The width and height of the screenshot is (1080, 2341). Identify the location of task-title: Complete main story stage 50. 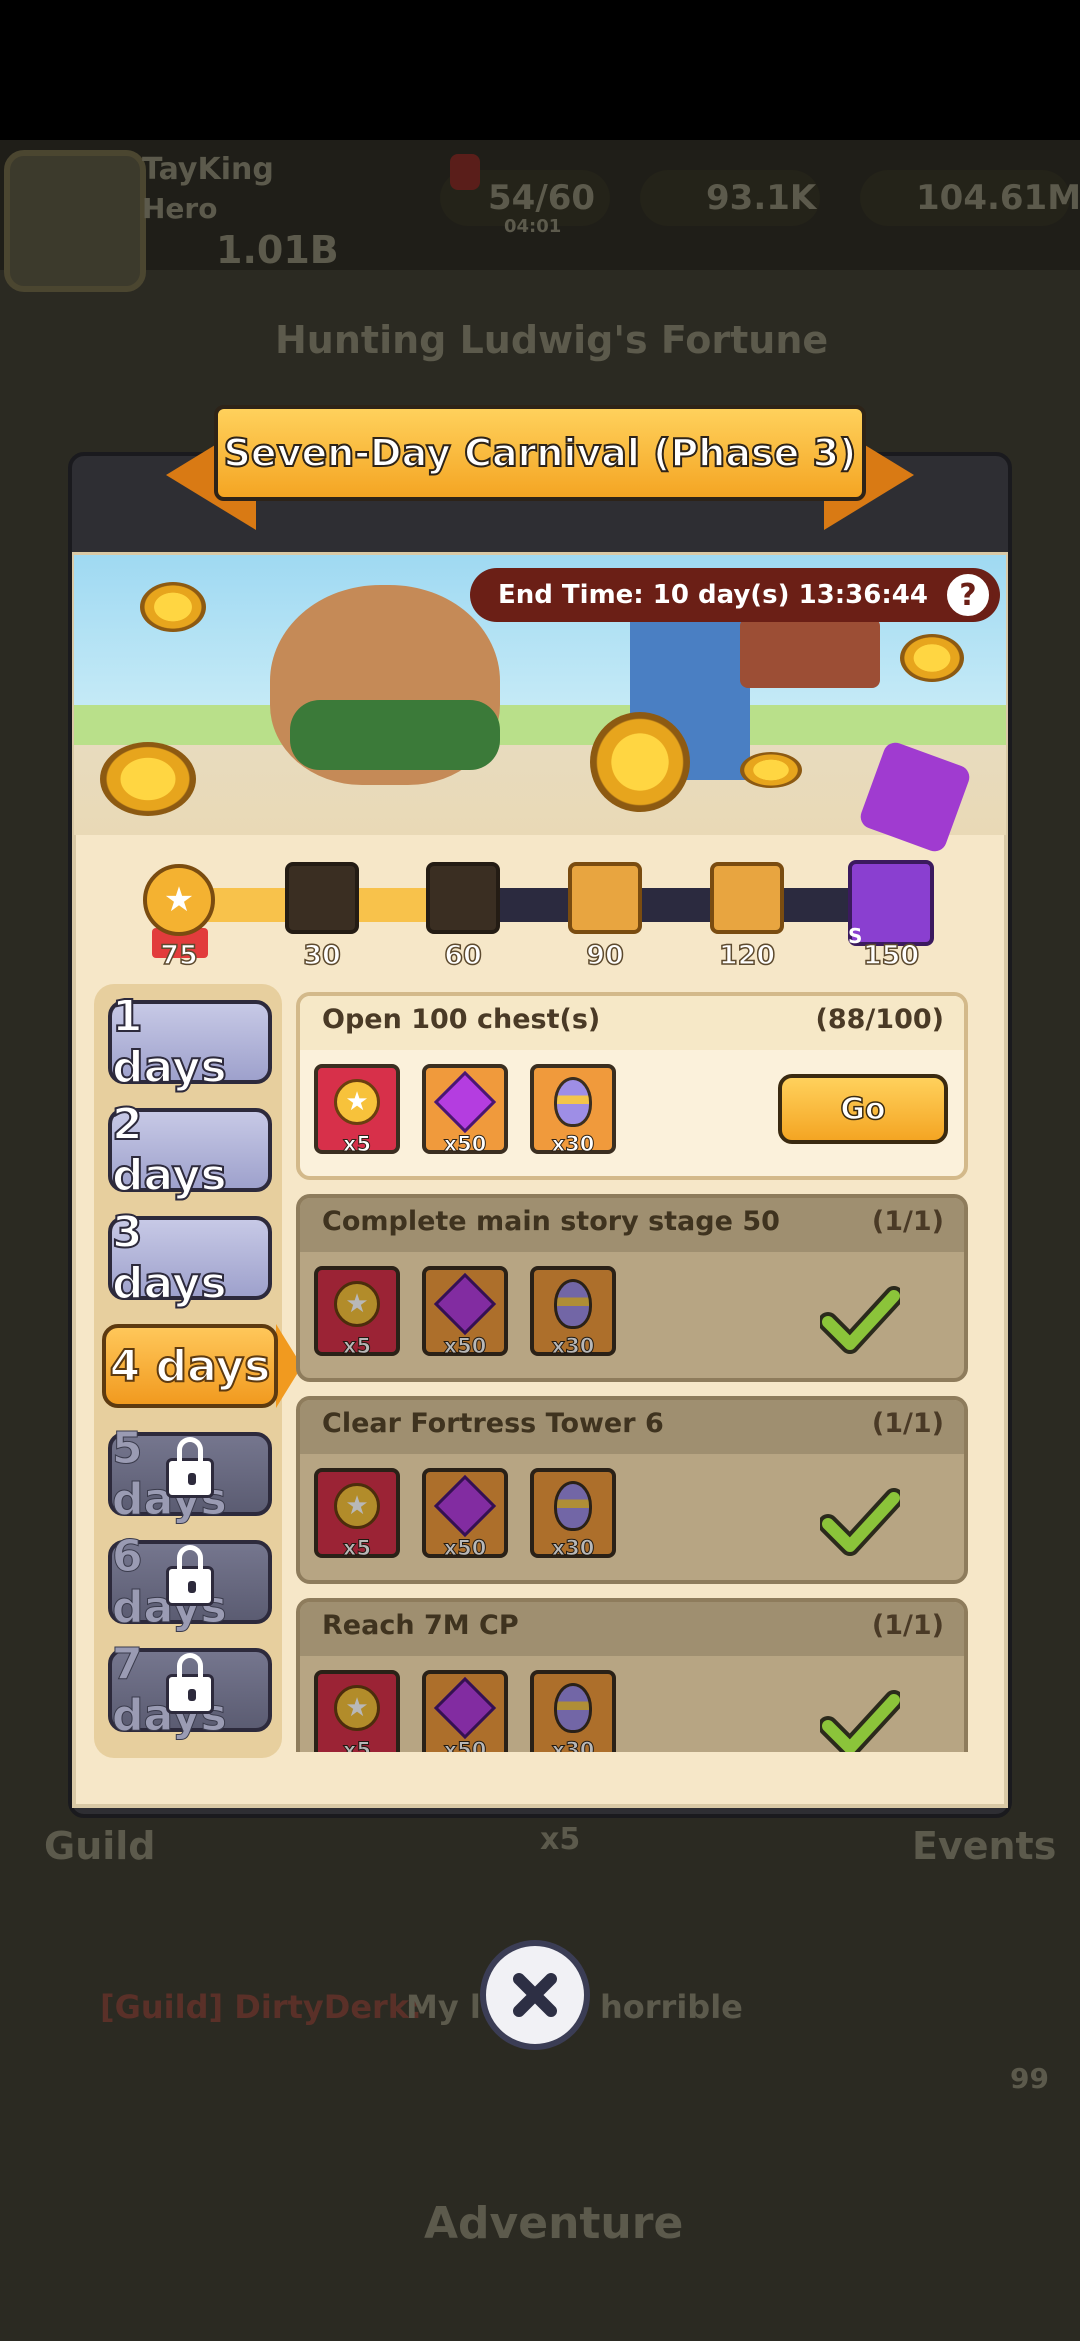
(551, 1221).